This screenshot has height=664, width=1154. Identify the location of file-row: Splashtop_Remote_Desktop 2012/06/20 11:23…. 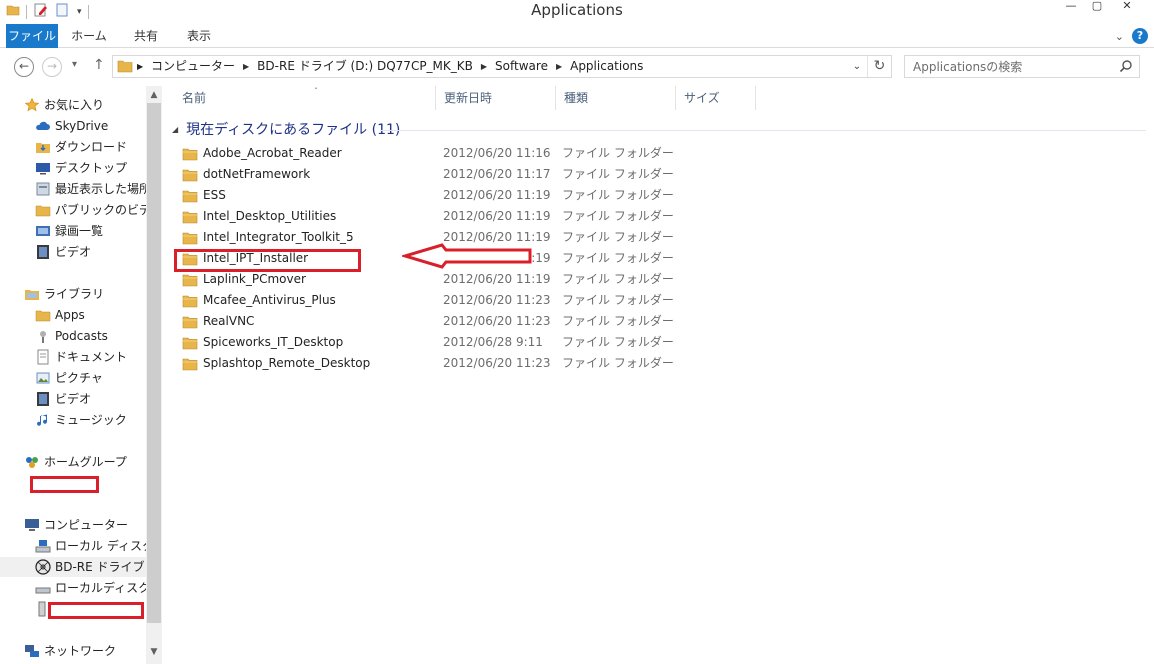
(427, 363).